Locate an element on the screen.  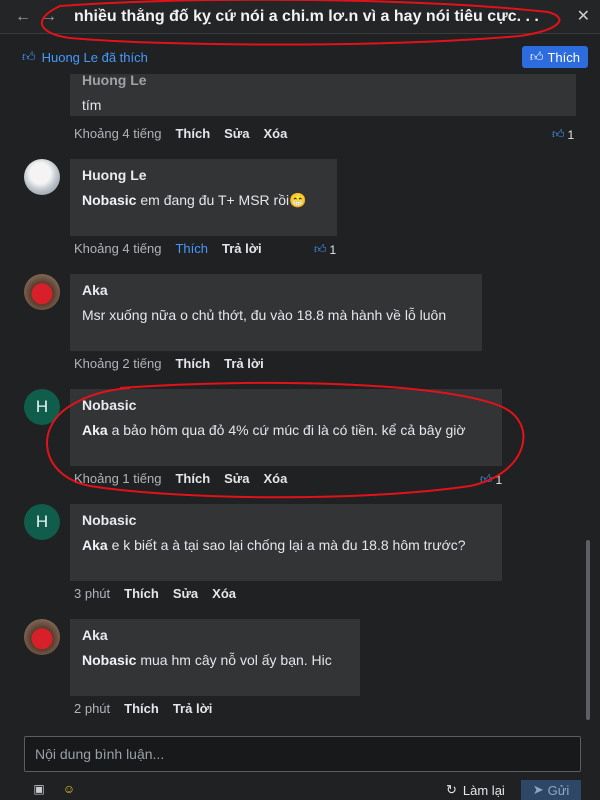
comment-time: 2 phút is located at coordinates (92, 708).